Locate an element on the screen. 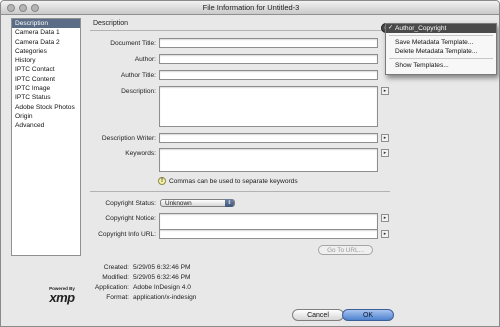 The image size is (500, 327). modified-label: Modified: is located at coordinates (115, 277).